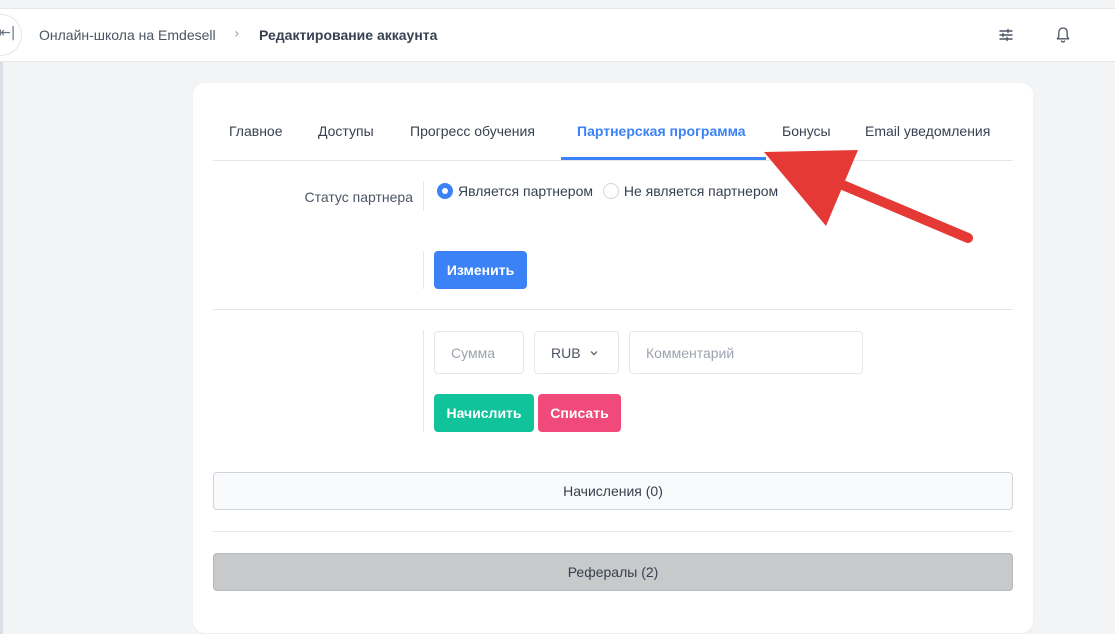 This screenshot has width=1115, height=634. What do you see at coordinates (557, 4) in the screenshot?
I see `window-top-strip` at bounding box center [557, 4].